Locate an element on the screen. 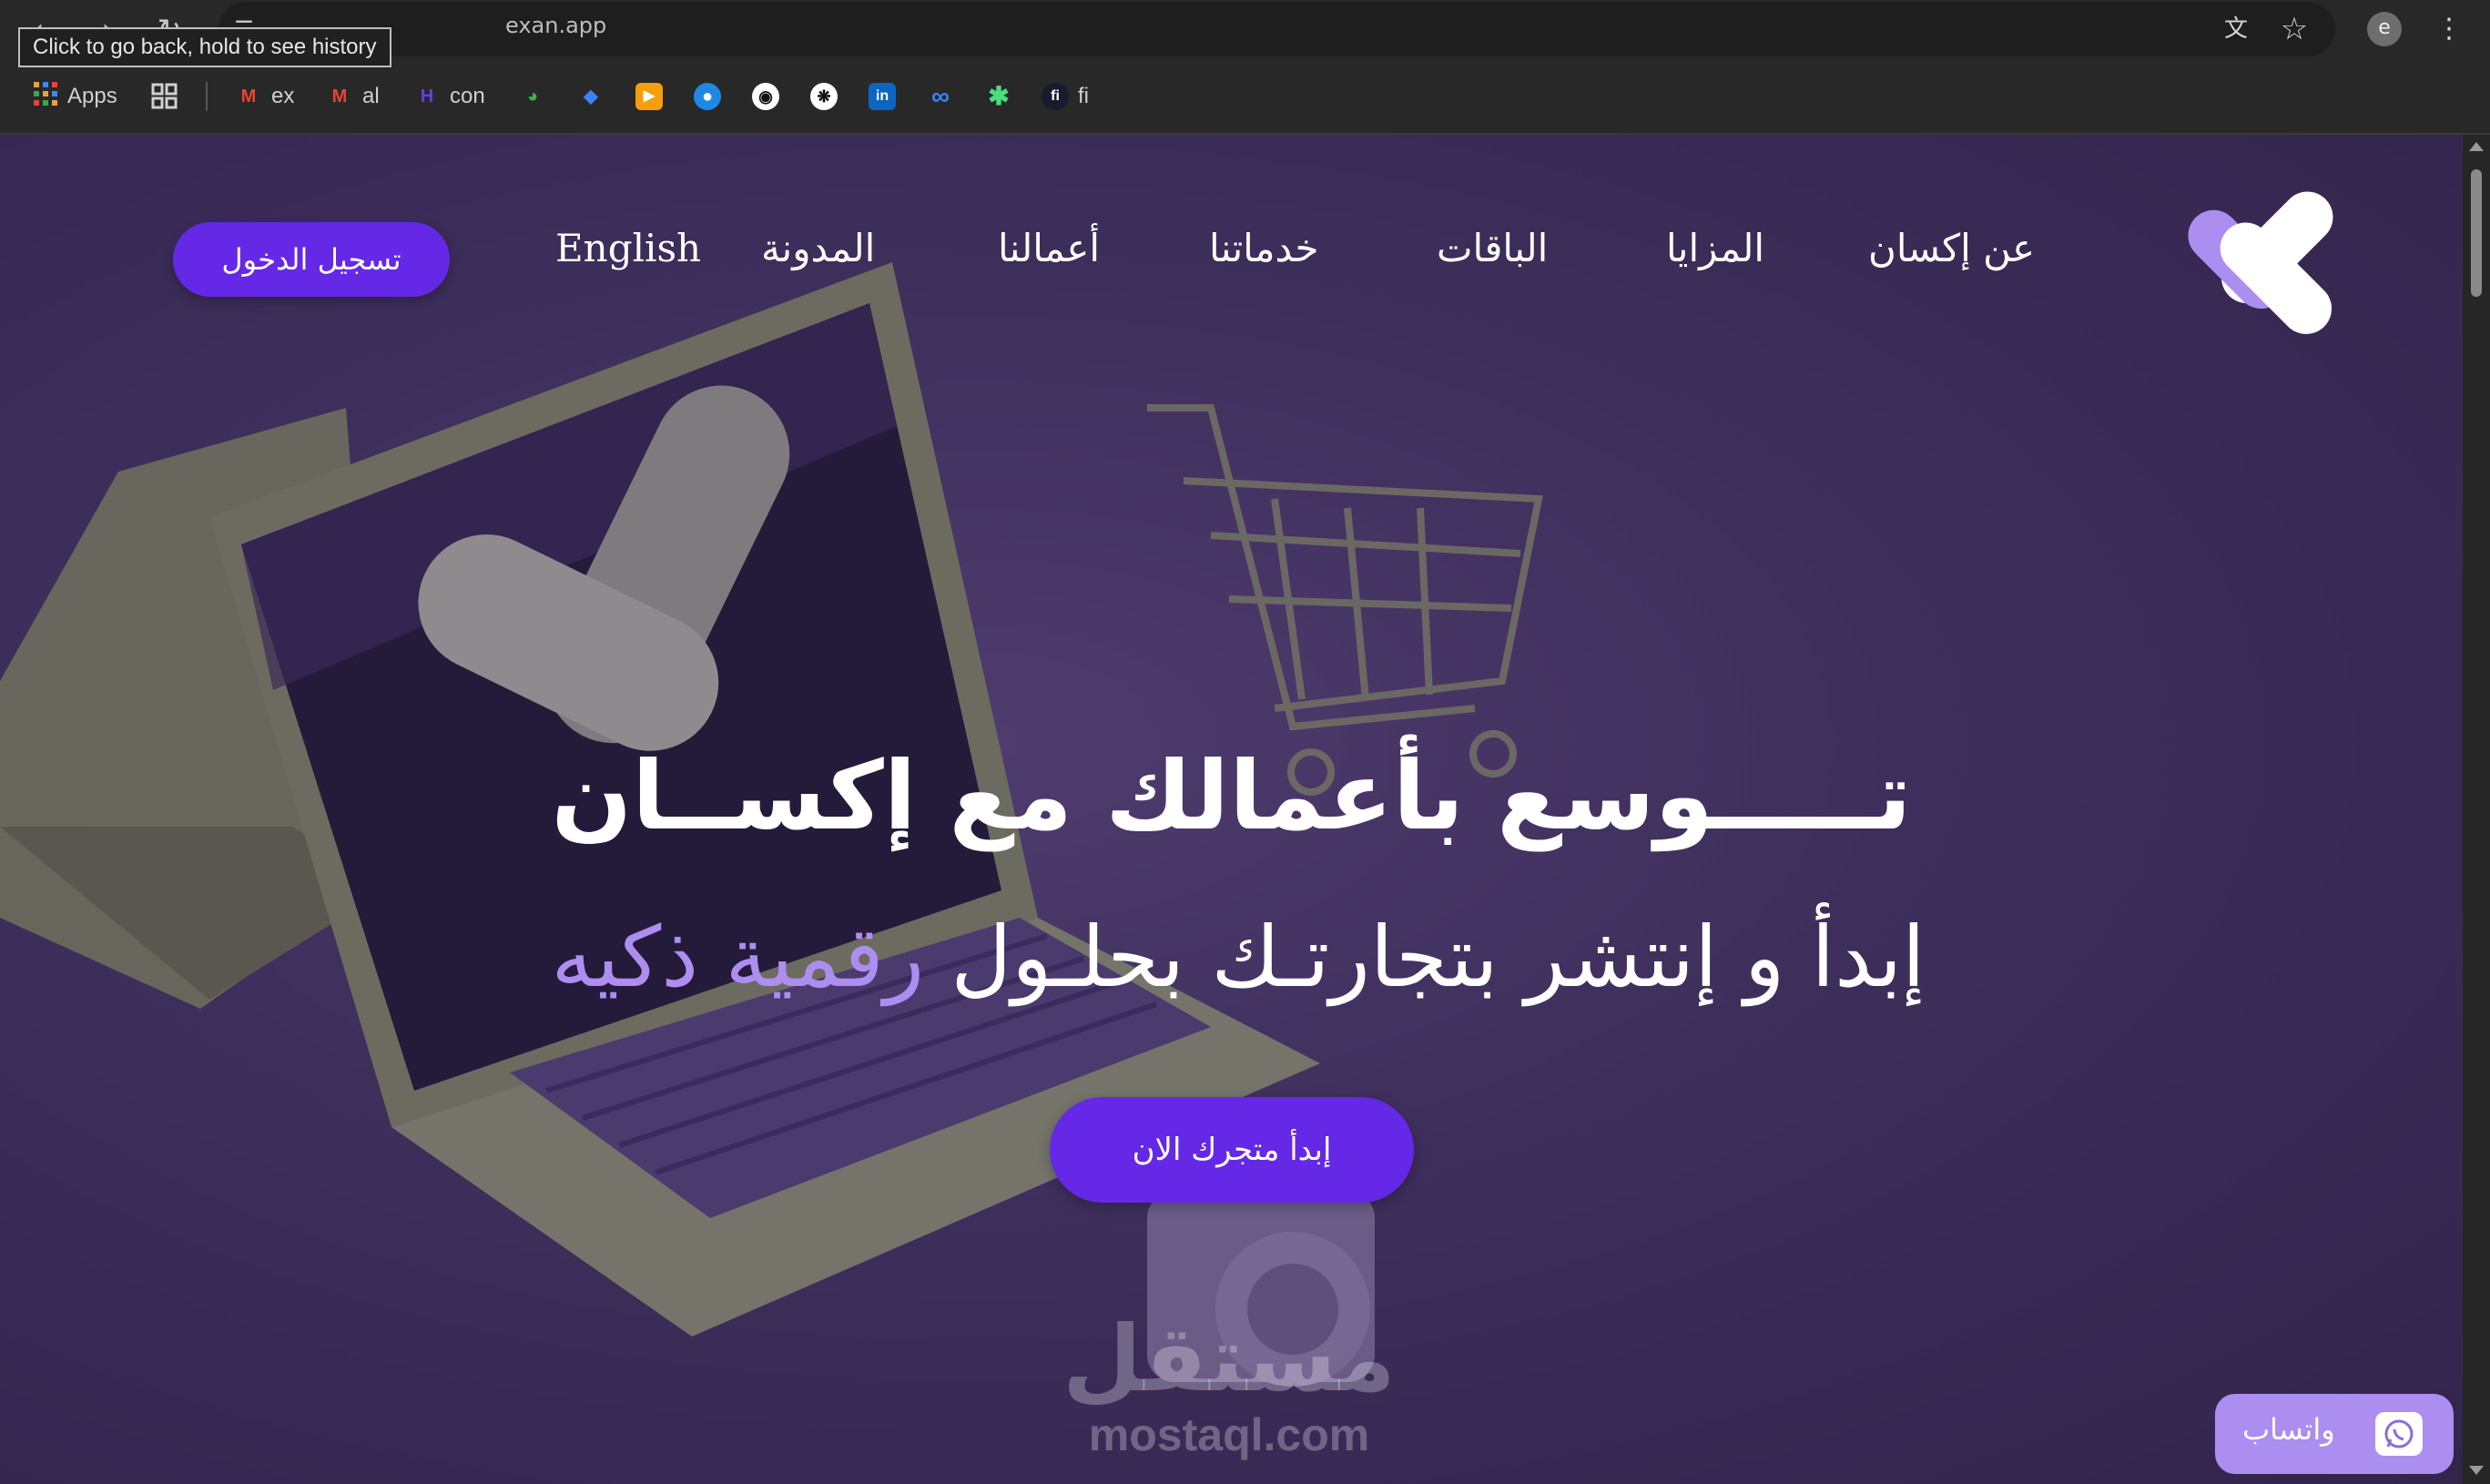 The image size is (2490, 1484). nav-item-about: عن إكسان is located at coordinates (1951, 248).